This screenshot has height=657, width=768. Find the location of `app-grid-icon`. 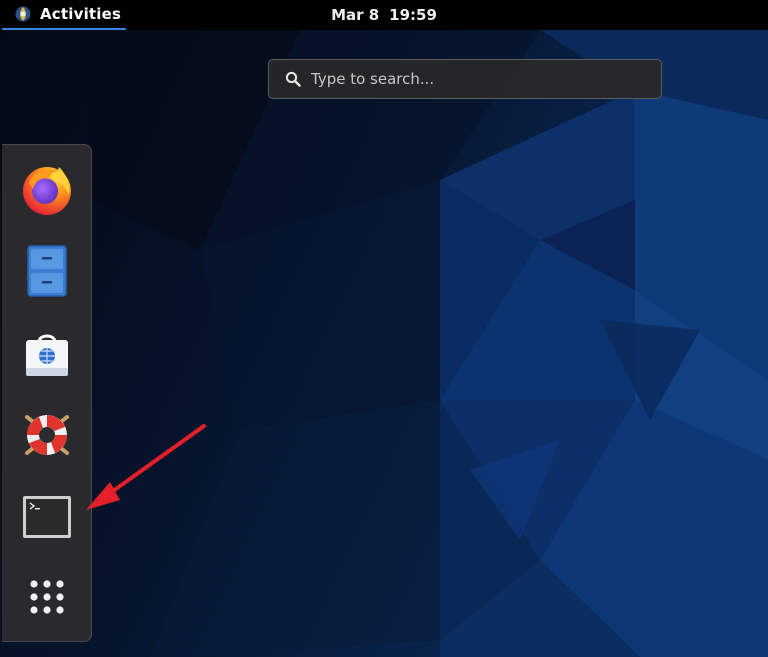

app-grid-icon is located at coordinates (47, 597).